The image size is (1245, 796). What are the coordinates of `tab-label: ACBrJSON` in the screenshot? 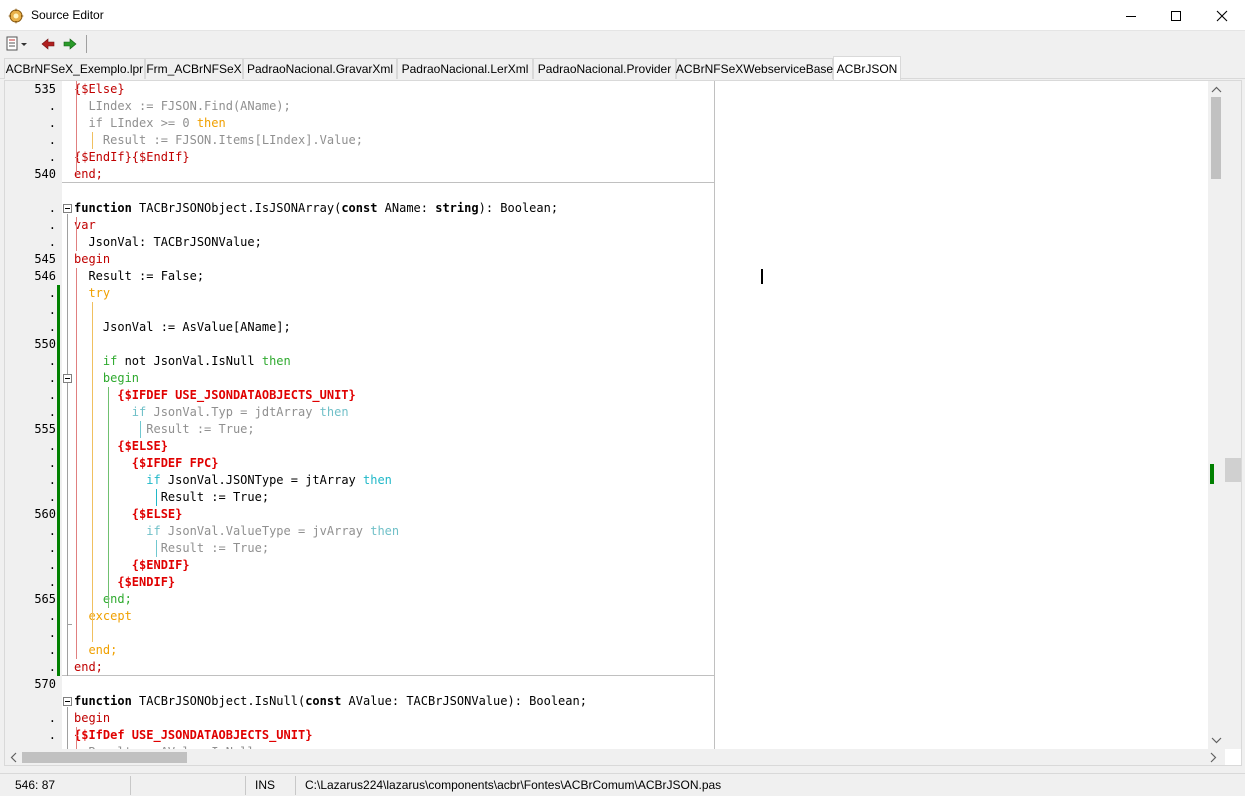 It's located at (867, 68).